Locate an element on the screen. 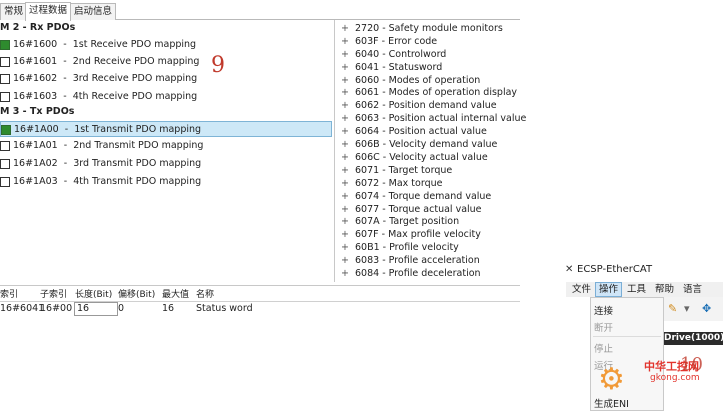 The image size is (723, 411). pdo-row-label: 16#1A02 - 3rd Transmit PDO mapping is located at coordinates (107, 163).